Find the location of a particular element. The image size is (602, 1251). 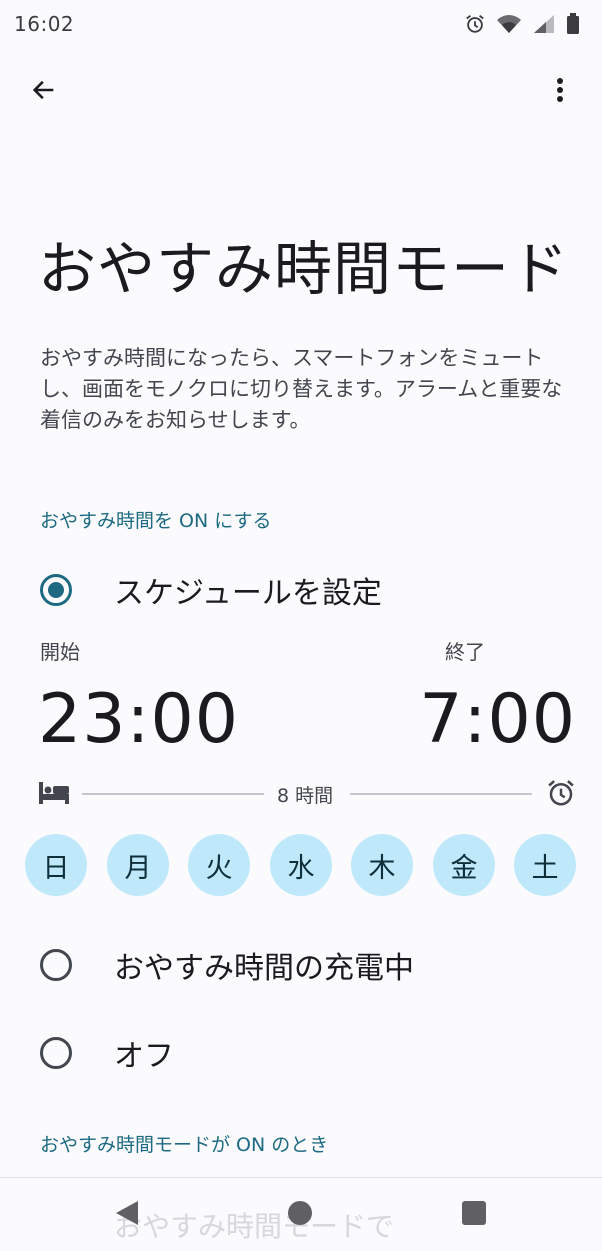

status-bar: 16:02 is located at coordinates (301, 24).